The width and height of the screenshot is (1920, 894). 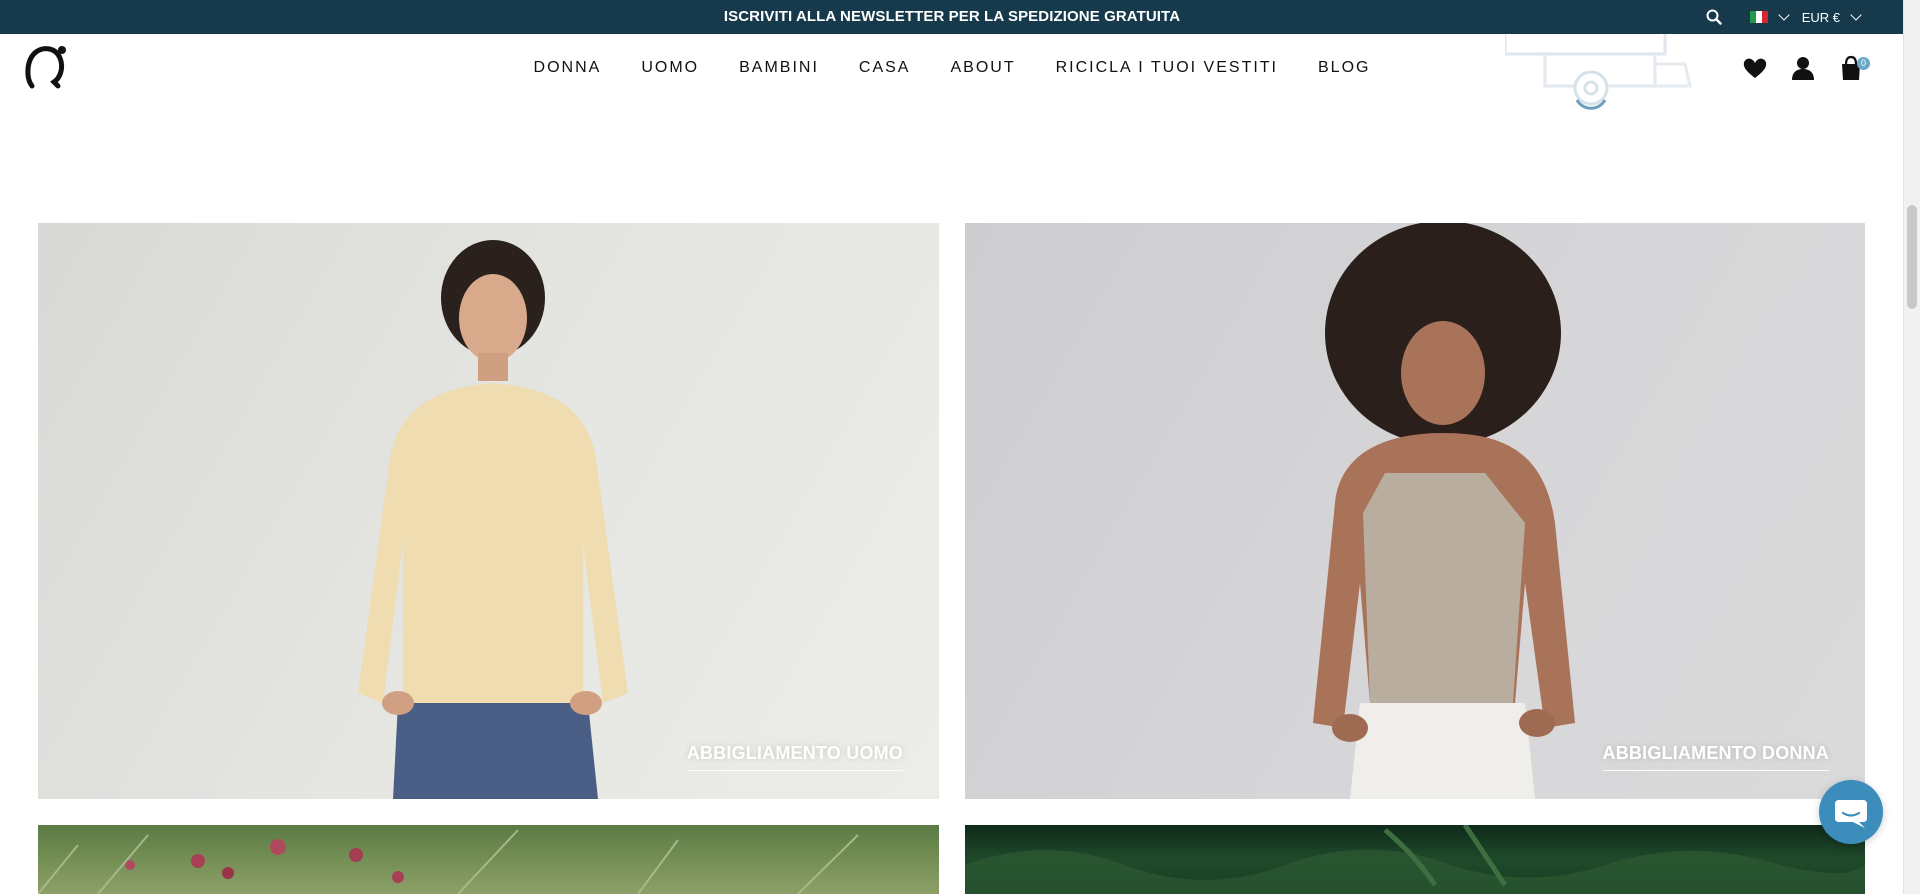 I want to click on chat-bubble-icon, so click(x=1851, y=814).